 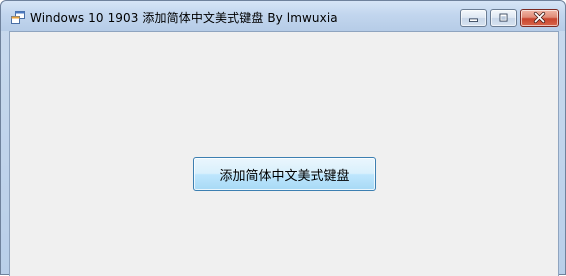 I want to click on maximize-button, so click(x=503, y=18).